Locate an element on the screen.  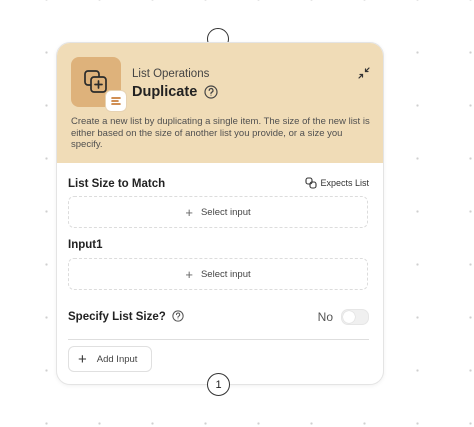
divider is located at coordinates (218, 339).